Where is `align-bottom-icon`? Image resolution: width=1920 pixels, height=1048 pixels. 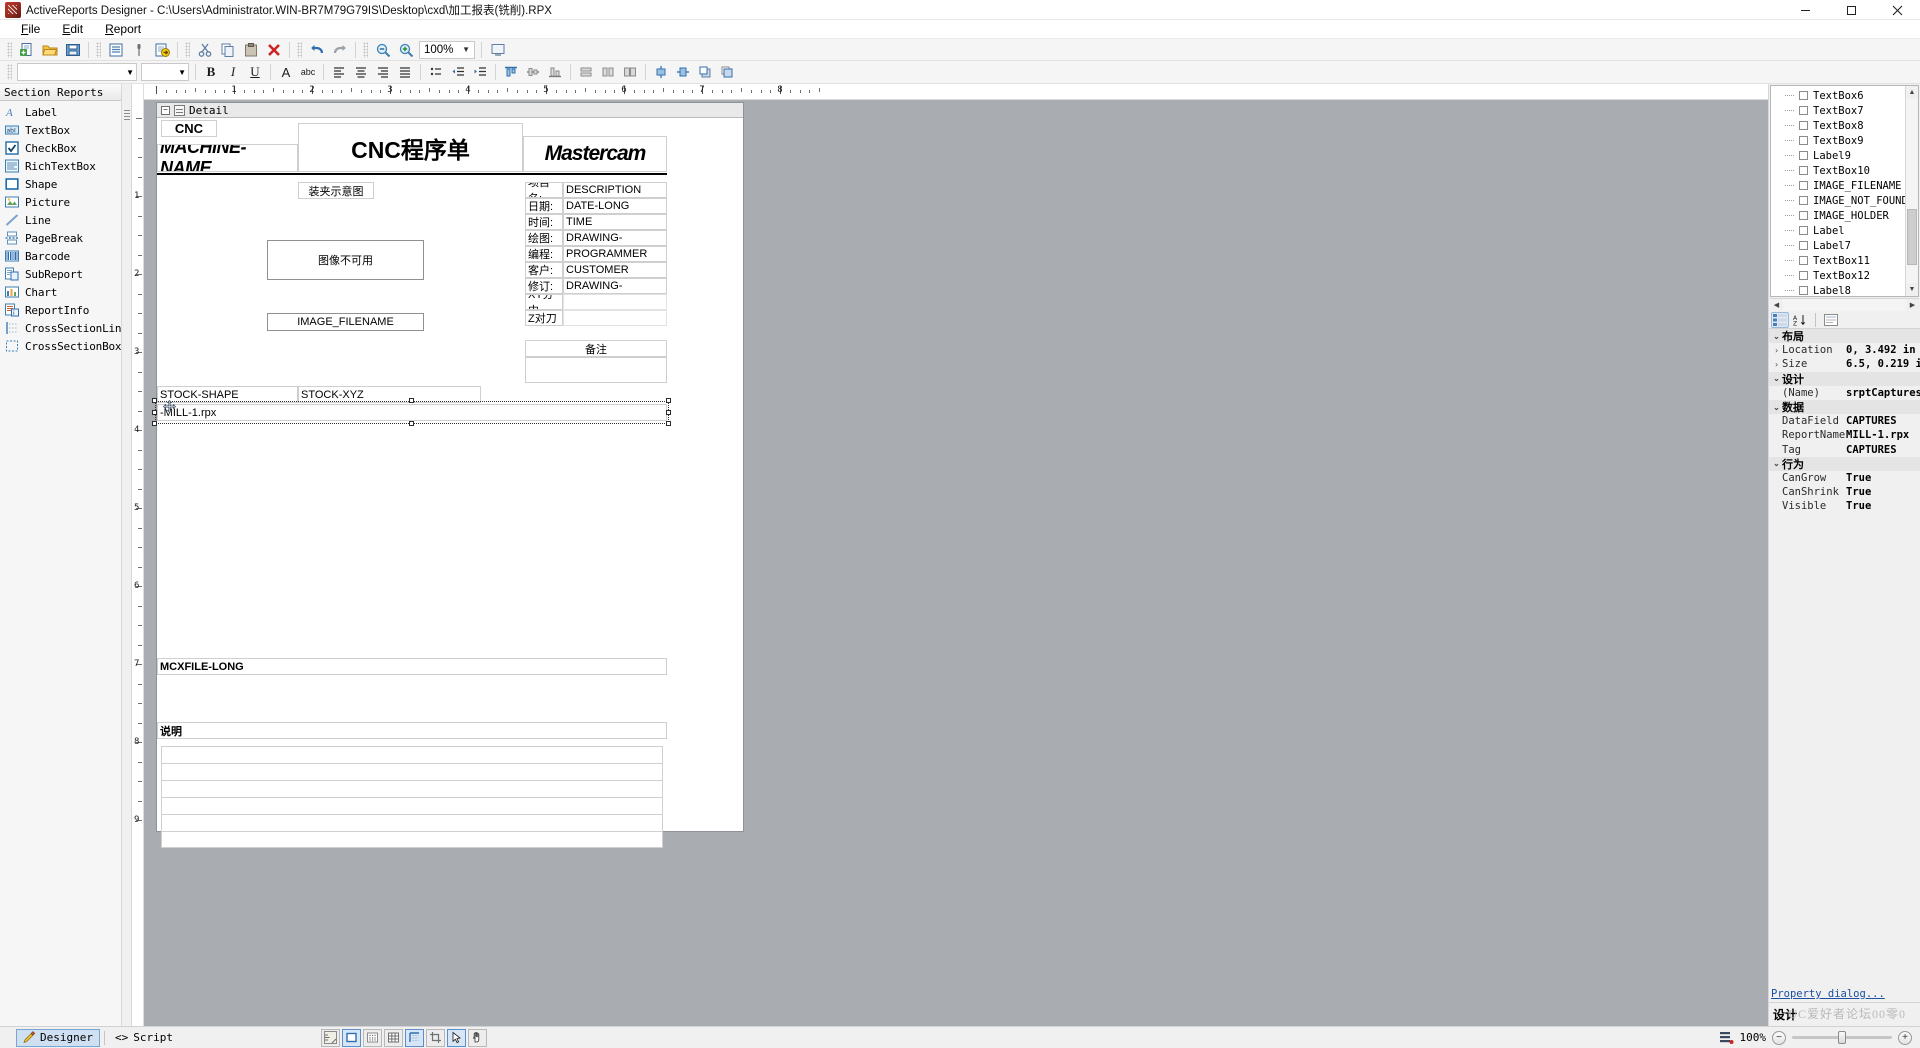
align-bottom-icon is located at coordinates (555, 72).